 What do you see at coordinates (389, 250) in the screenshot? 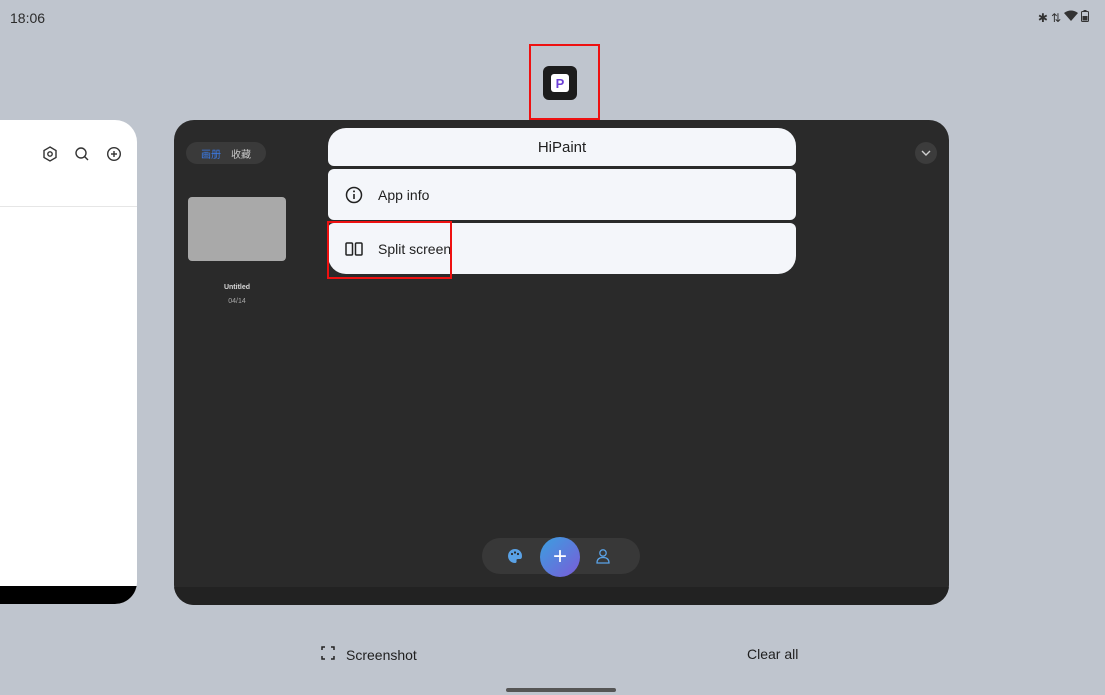
I see `highlight-split-screen` at bounding box center [389, 250].